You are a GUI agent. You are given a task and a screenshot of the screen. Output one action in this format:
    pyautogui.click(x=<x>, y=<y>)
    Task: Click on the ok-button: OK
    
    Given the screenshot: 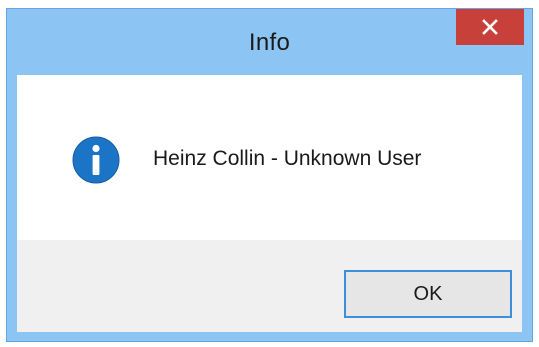 What is the action you would take?
    pyautogui.click(x=428, y=294)
    